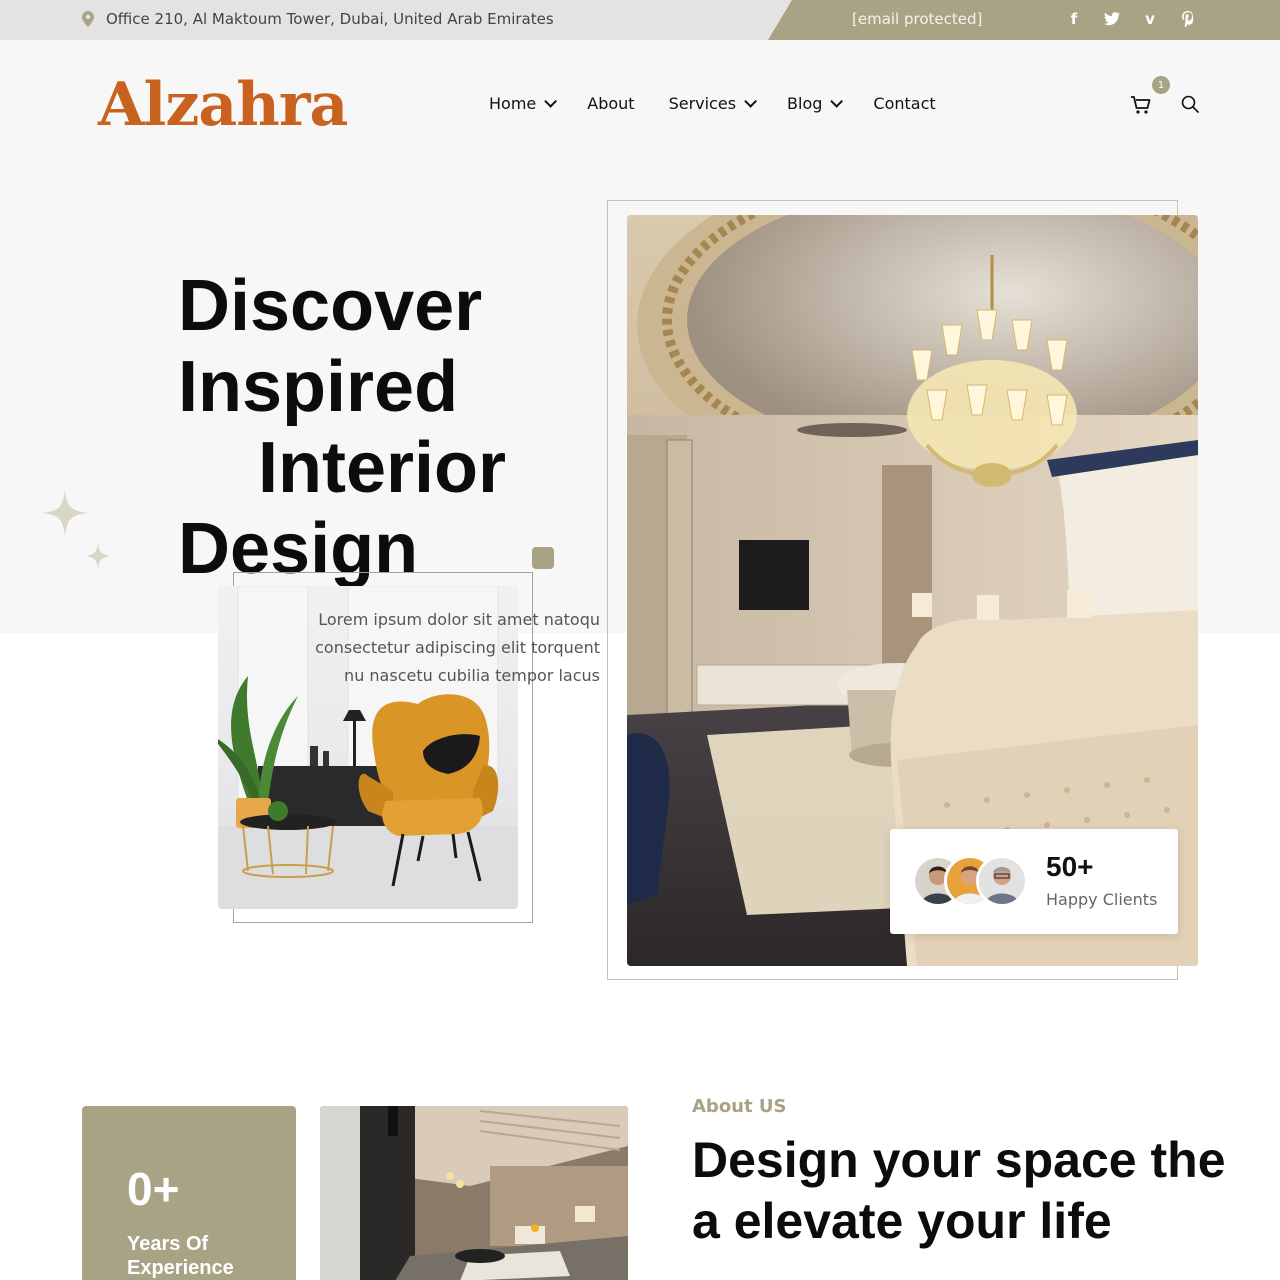 This screenshot has height=1280, width=1280. Describe the element at coordinates (805, 103) in the screenshot. I see `nav-blog-label: Blog` at that location.